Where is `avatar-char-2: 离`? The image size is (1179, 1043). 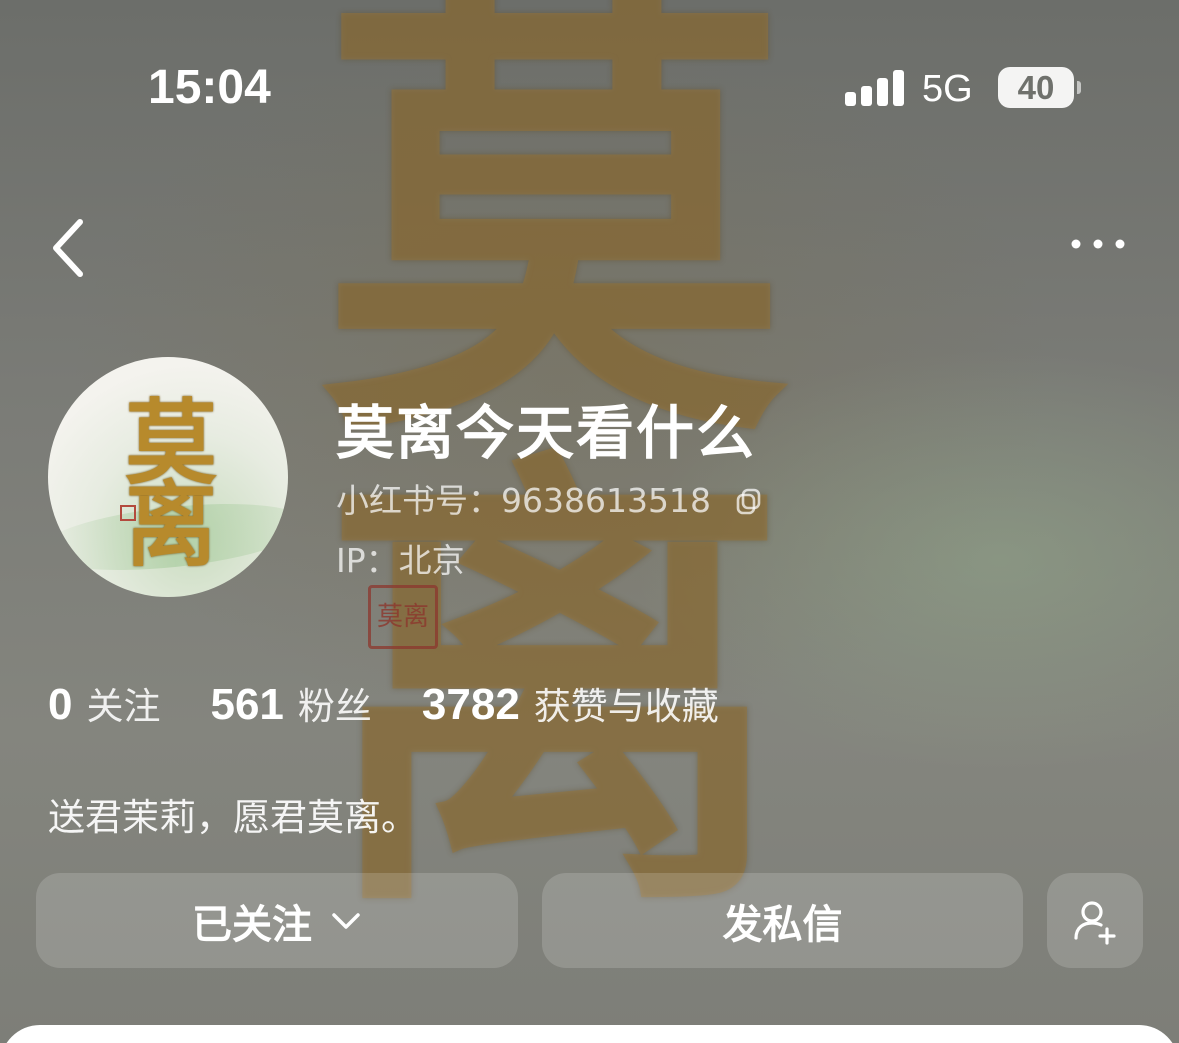 avatar-char-2: 离 is located at coordinates (170, 525).